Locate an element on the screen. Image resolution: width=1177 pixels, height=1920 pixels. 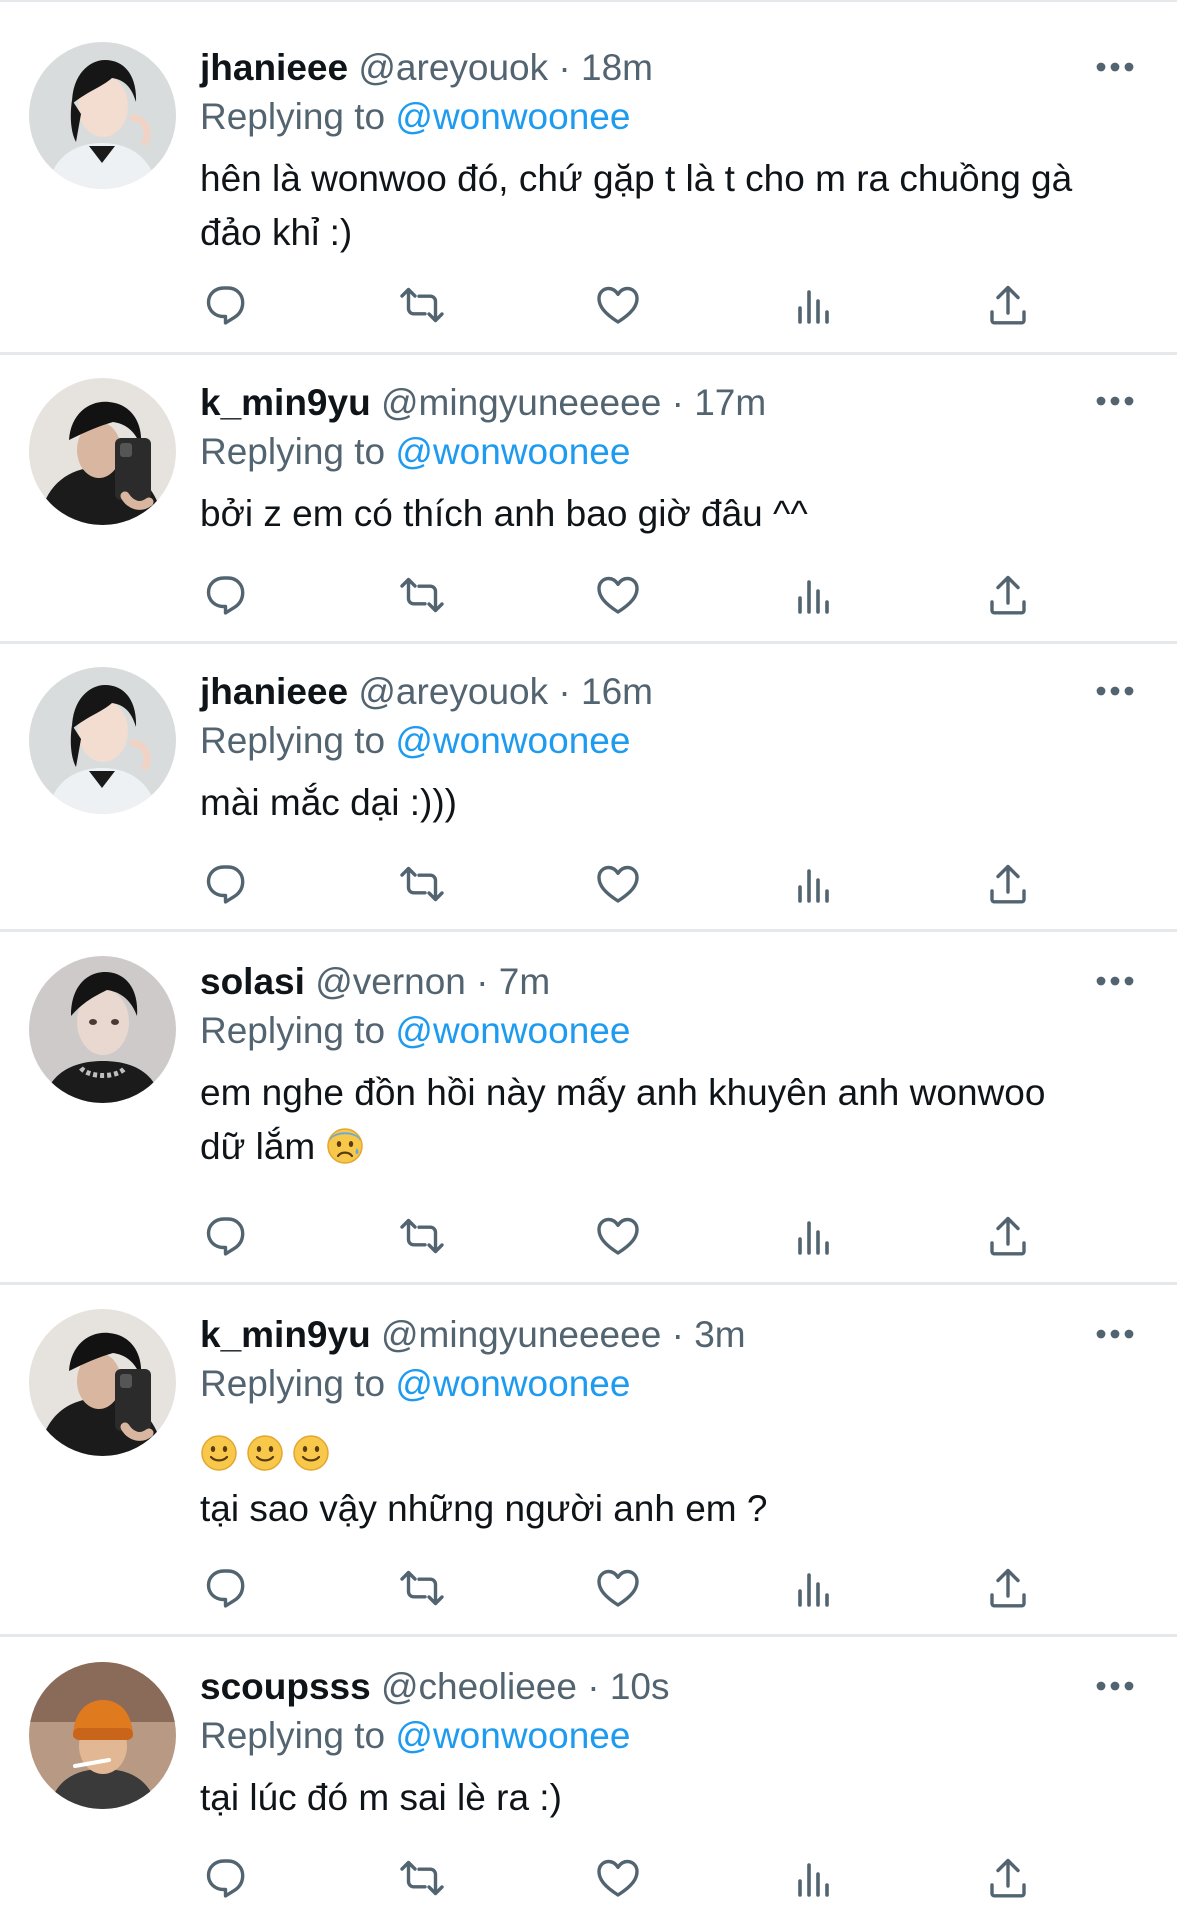
timestamp: 16m is located at coordinates (617, 691).